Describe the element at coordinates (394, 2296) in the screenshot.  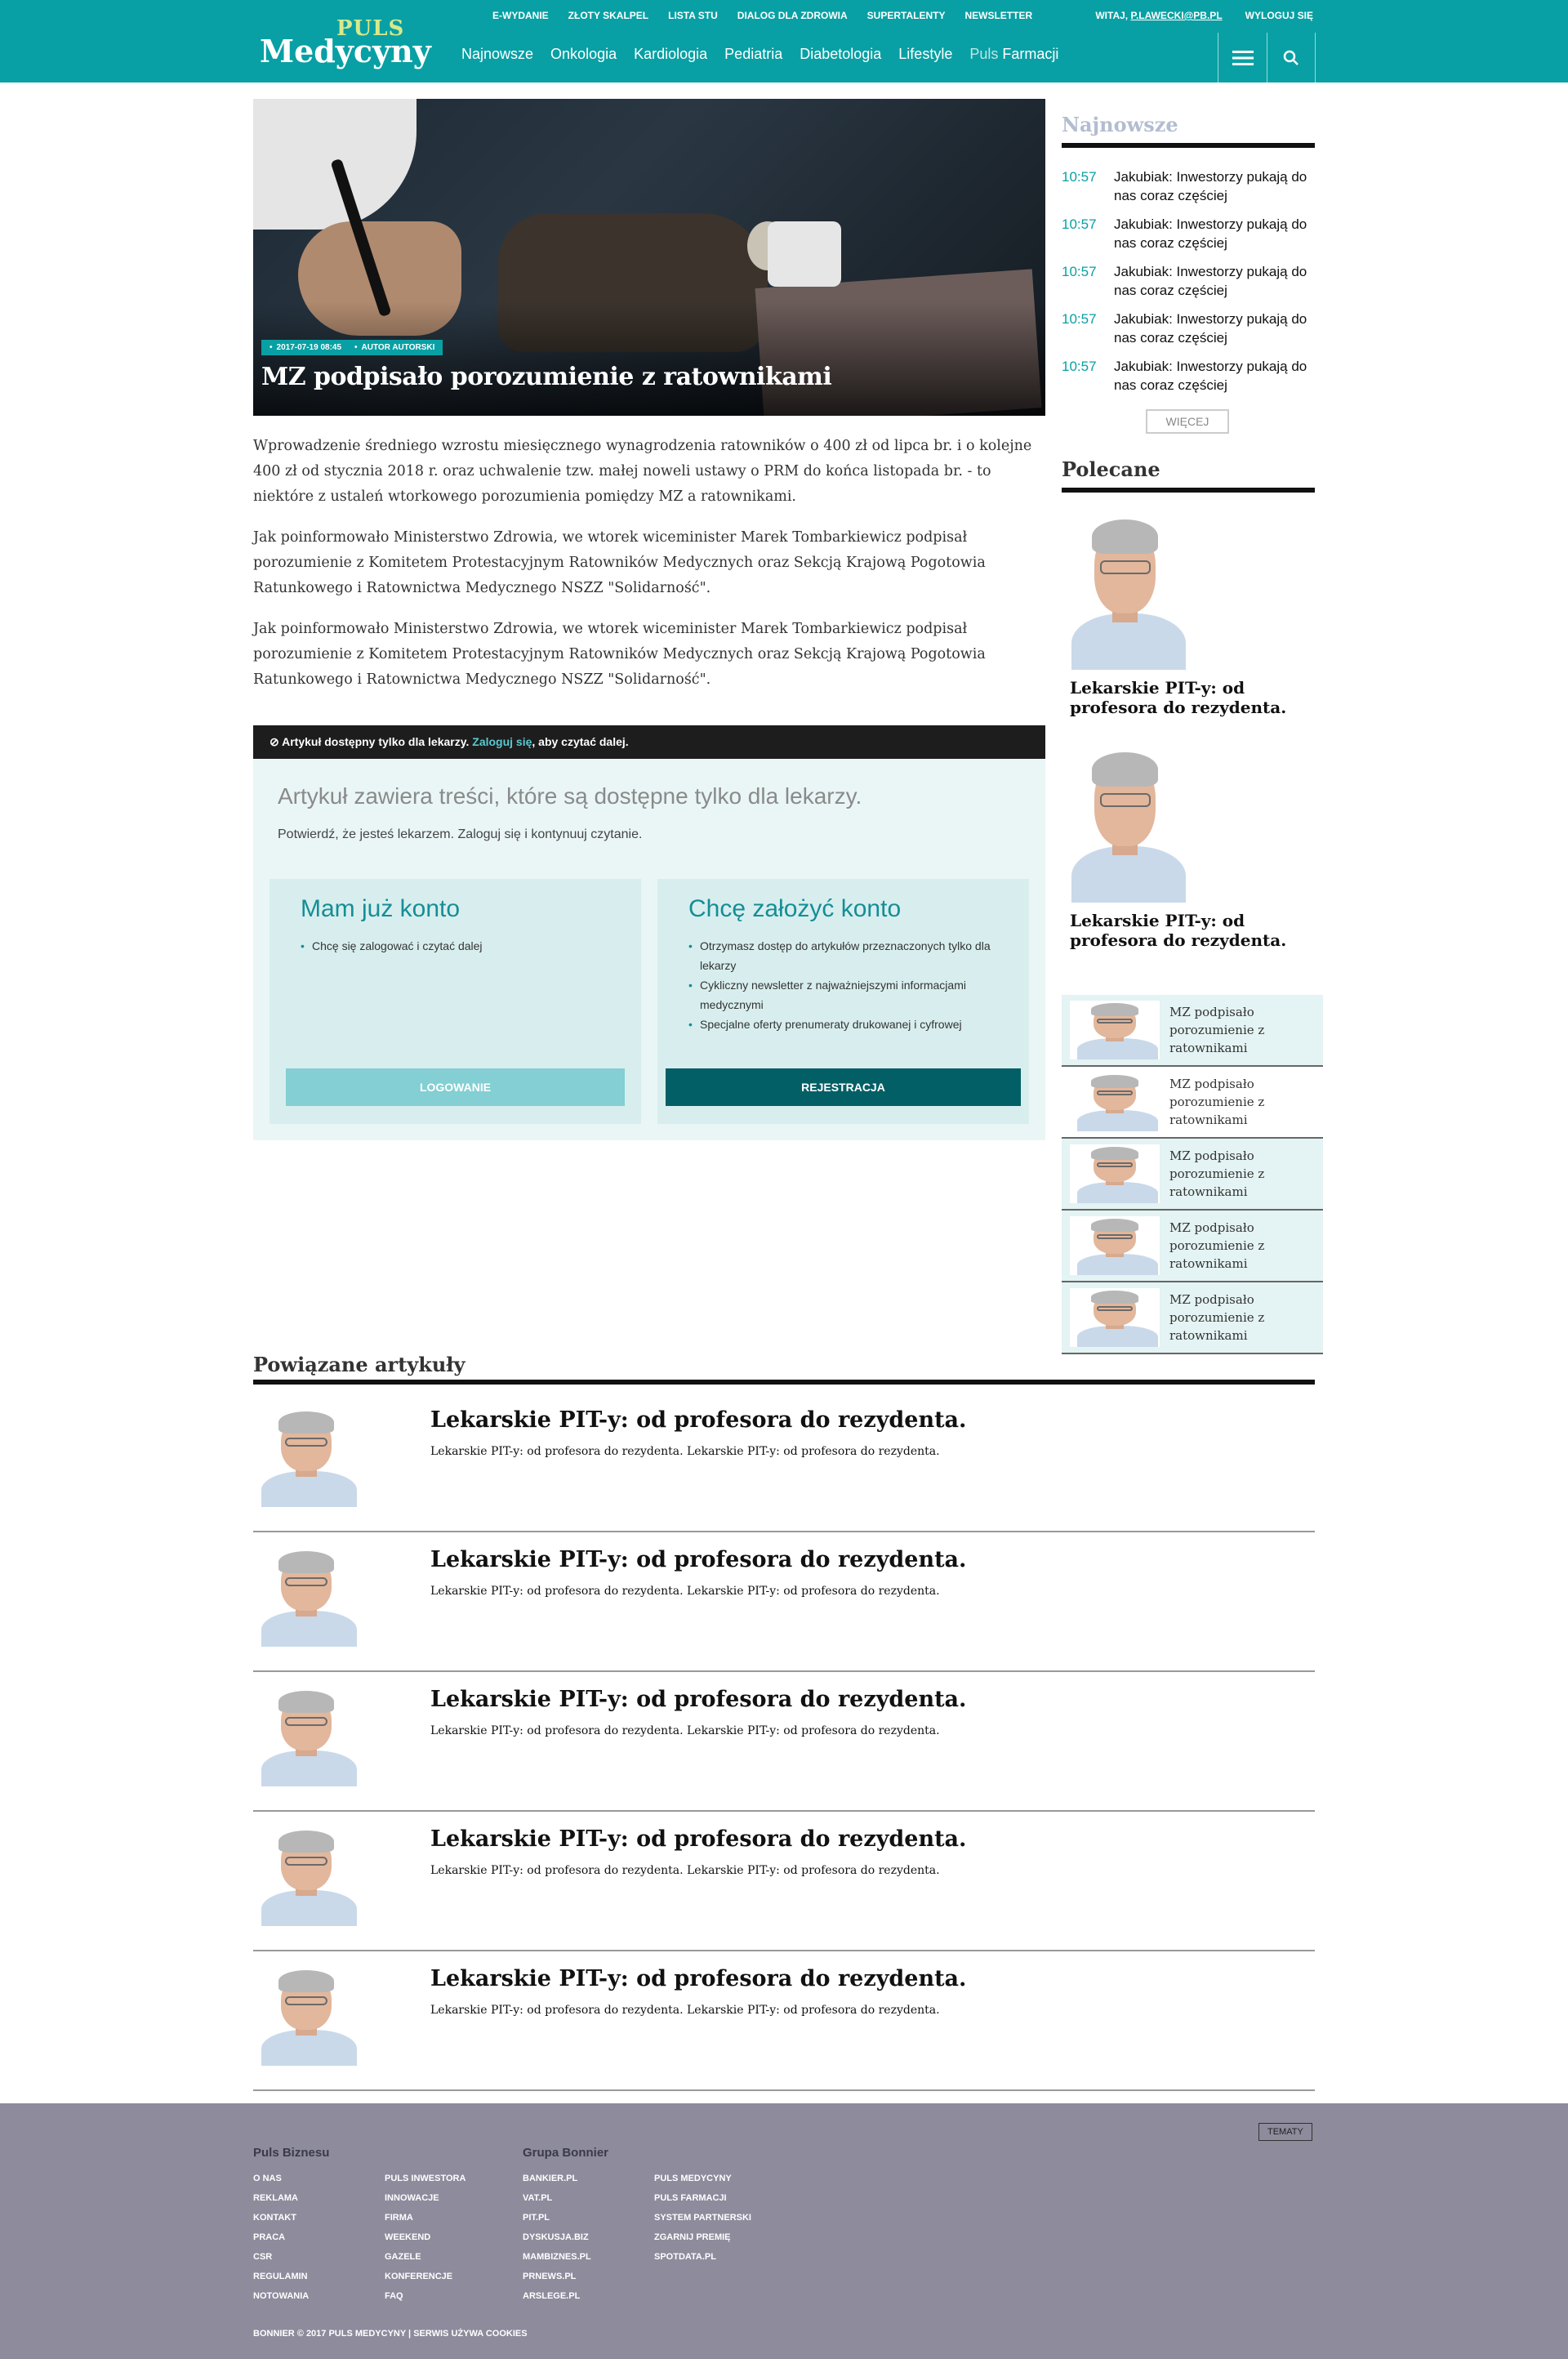
I see `footer-link: FAQ` at that location.